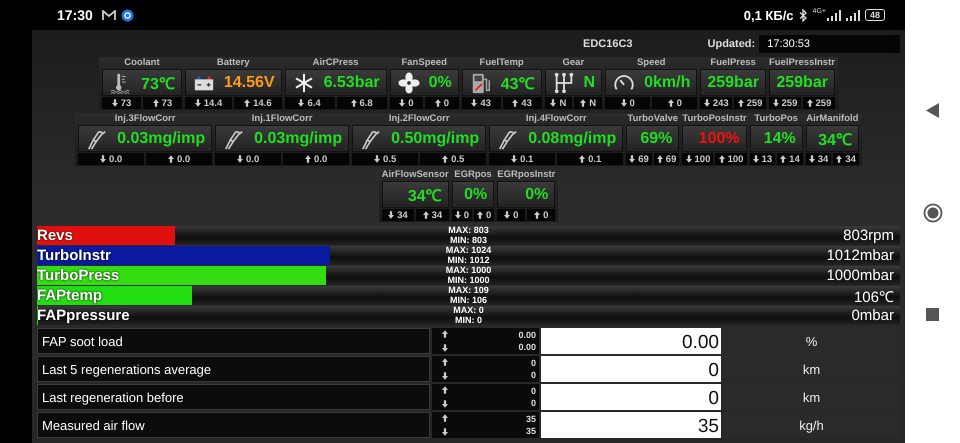  What do you see at coordinates (932, 212) in the screenshot?
I see `home-icon` at bounding box center [932, 212].